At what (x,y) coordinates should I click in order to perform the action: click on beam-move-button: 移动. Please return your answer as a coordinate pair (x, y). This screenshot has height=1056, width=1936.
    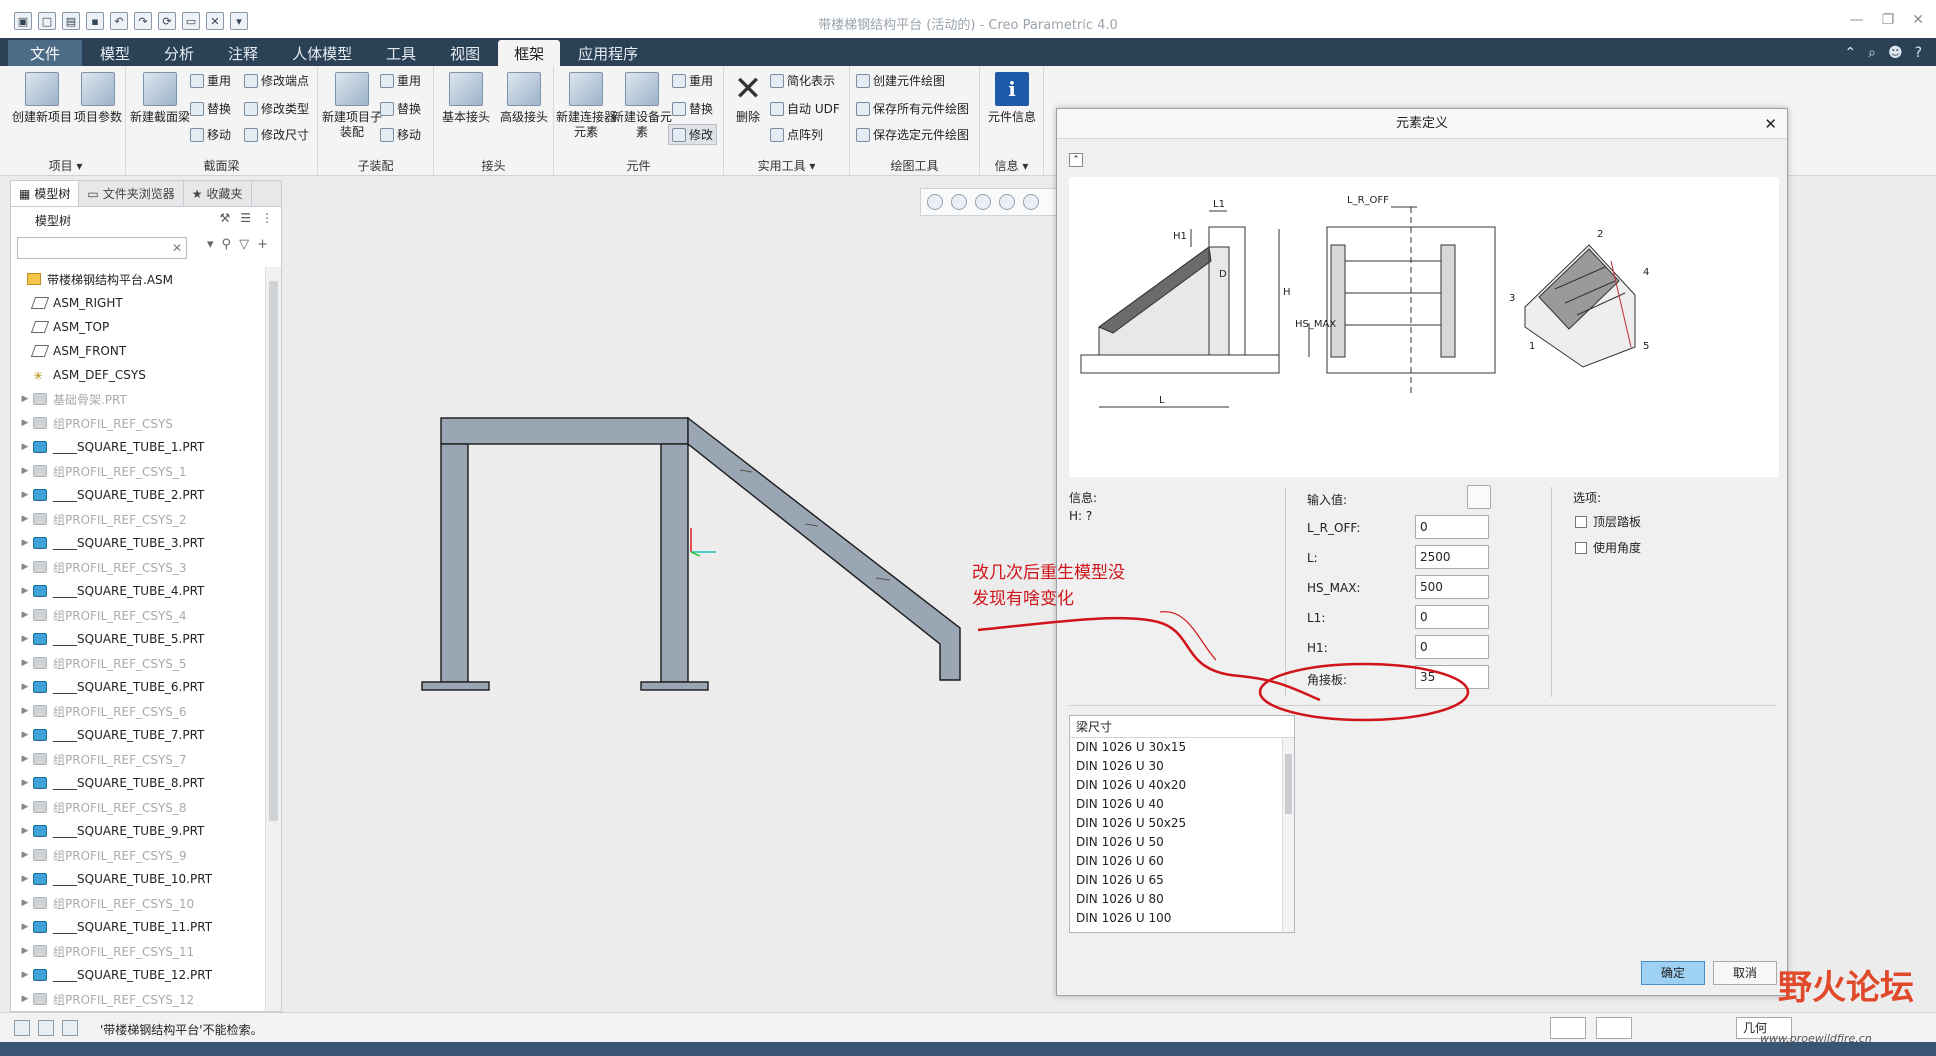
    Looking at the image, I should click on (210, 134).